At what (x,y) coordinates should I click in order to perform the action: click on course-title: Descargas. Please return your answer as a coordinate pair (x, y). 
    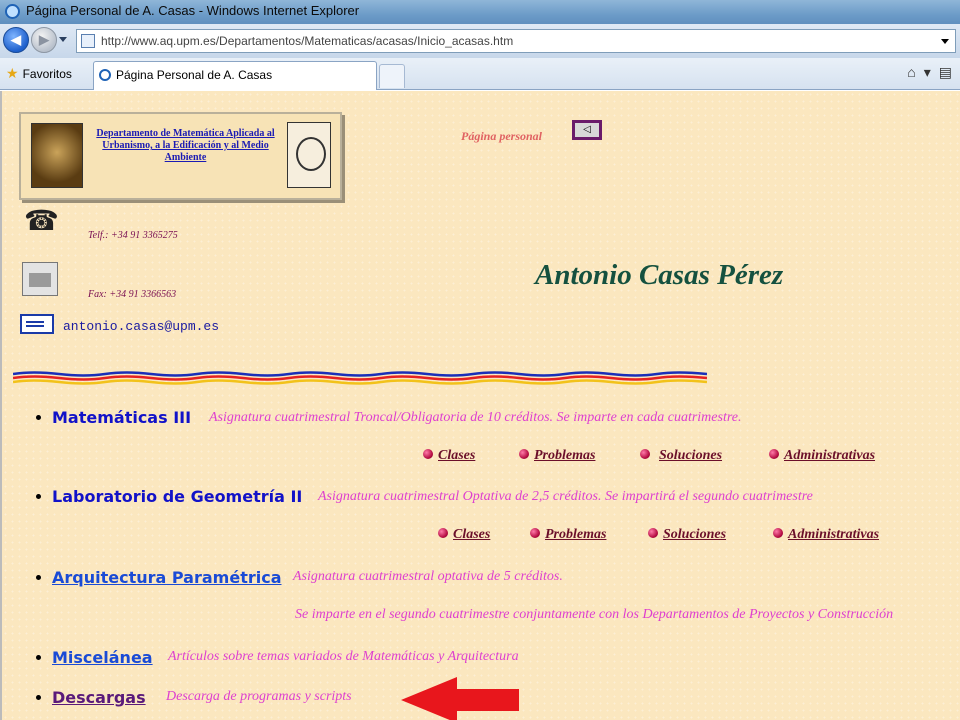
    Looking at the image, I should click on (99, 697).